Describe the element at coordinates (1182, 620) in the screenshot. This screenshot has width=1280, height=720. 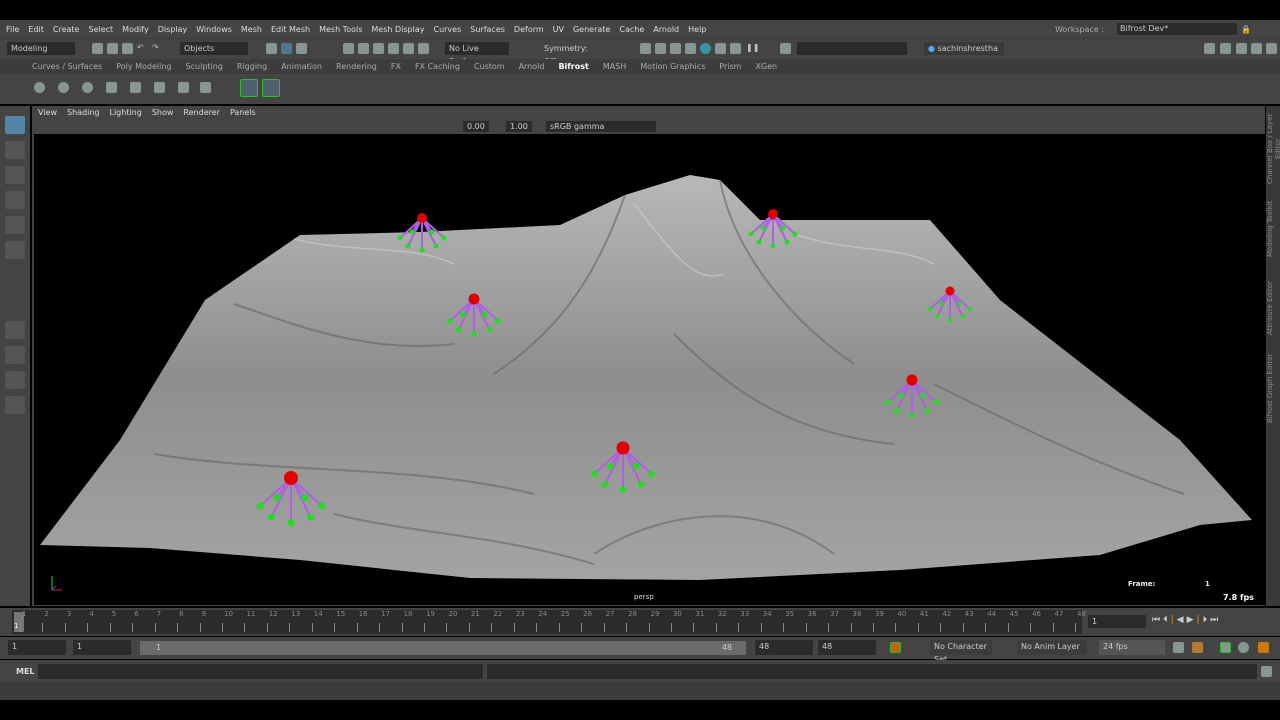
I see `play-backward-icon: ◀` at that location.